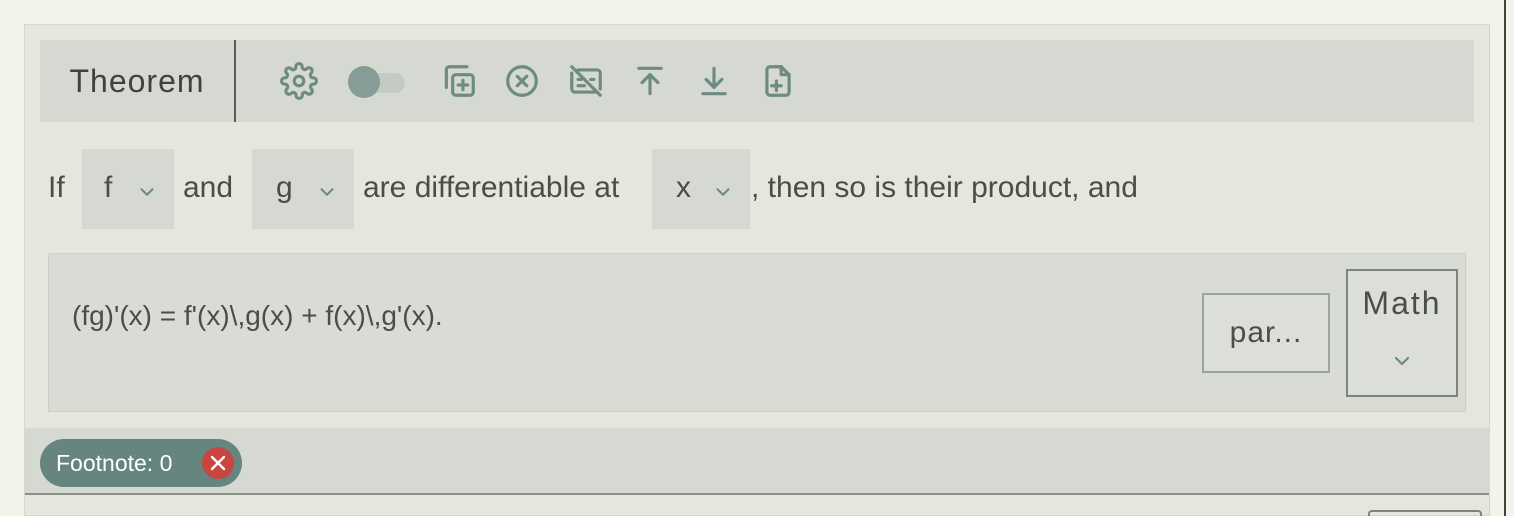 This screenshot has width=1514, height=516. Describe the element at coordinates (944, 187) in the screenshot. I see `statement-text: , then so is their product, and` at that location.